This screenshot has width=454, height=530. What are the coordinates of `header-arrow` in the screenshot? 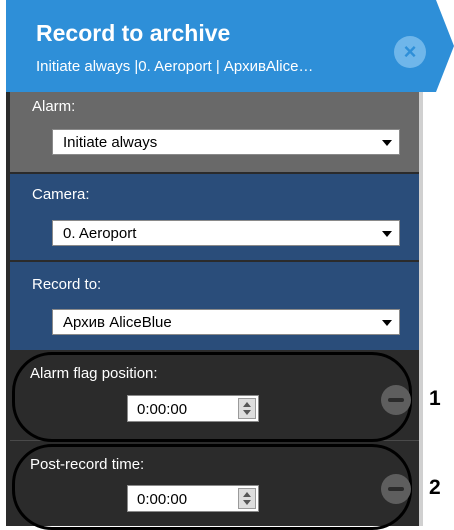 It's located at (445, 46).